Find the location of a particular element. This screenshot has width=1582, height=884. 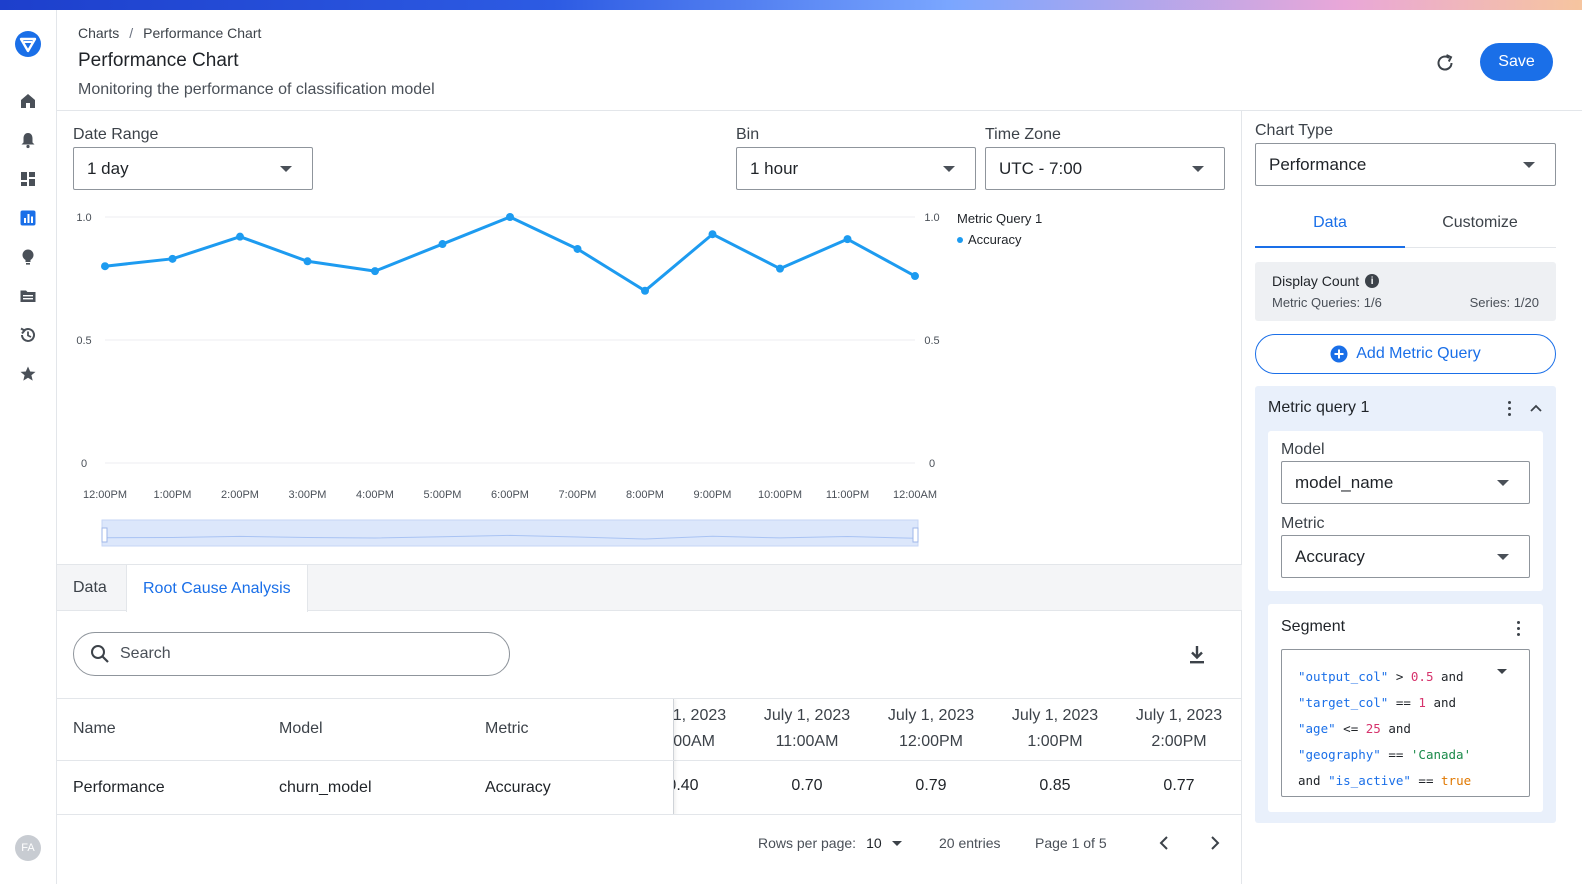

y-tick-label-right: 0 is located at coordinates (932, 464).